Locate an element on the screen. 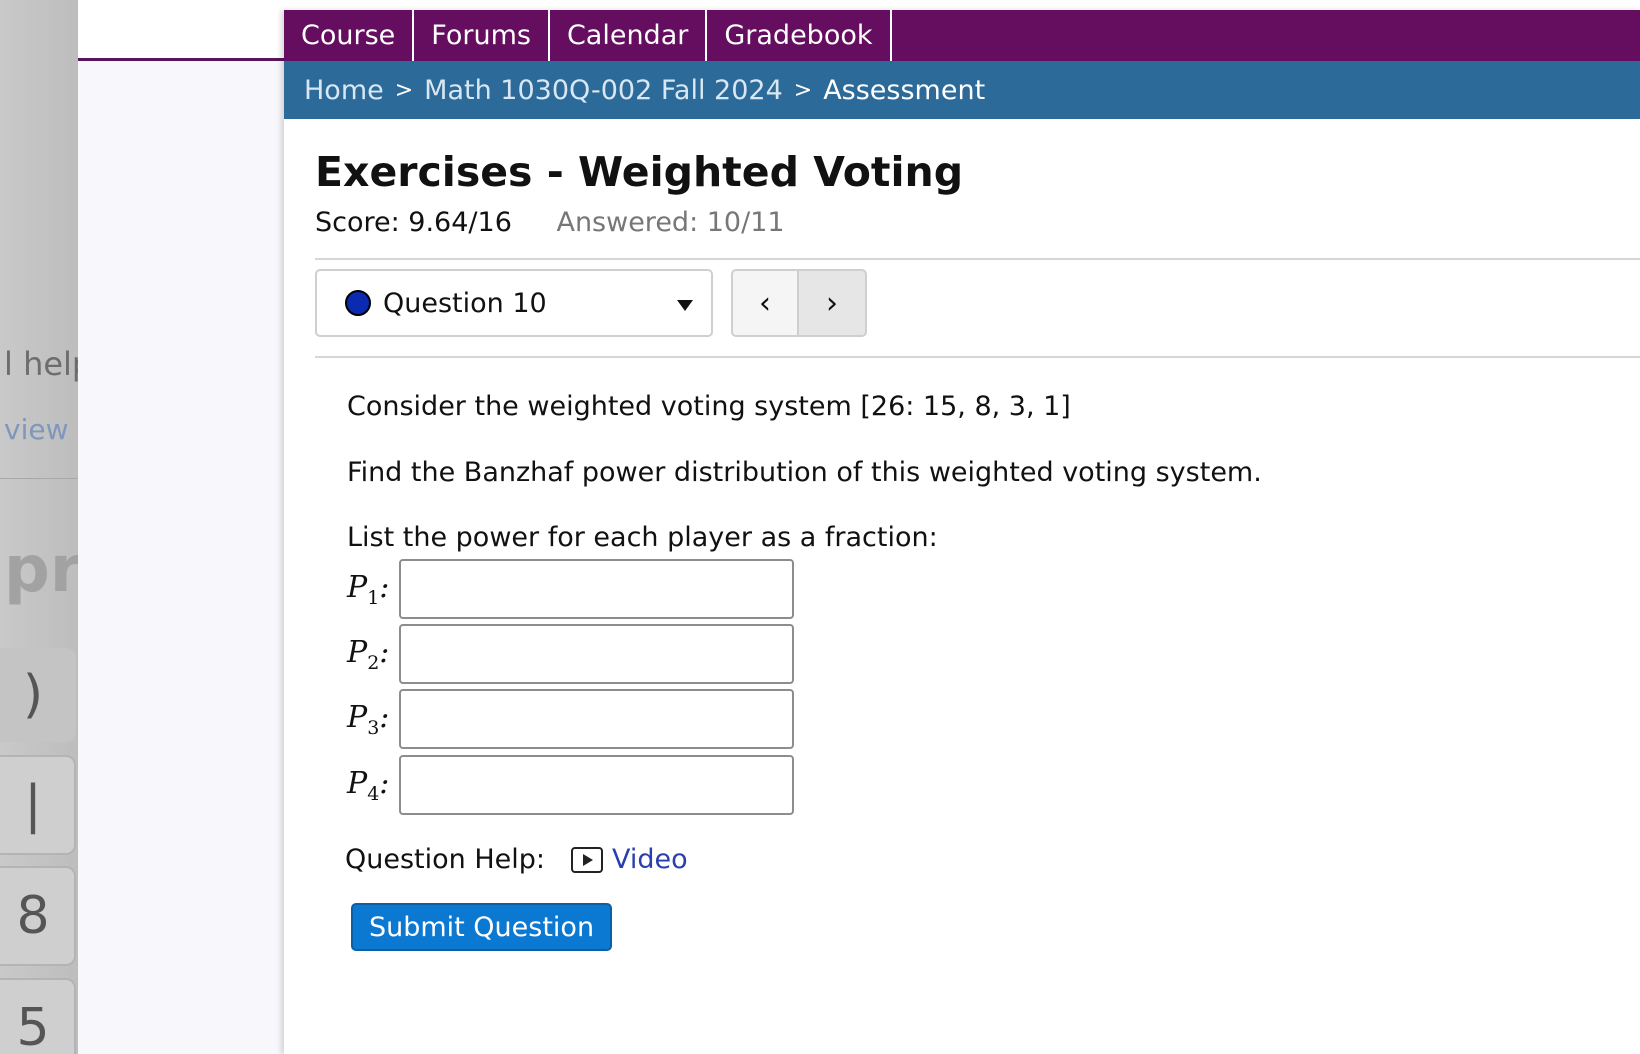  background-key-paren: ) is located at coordinates (38, 695).